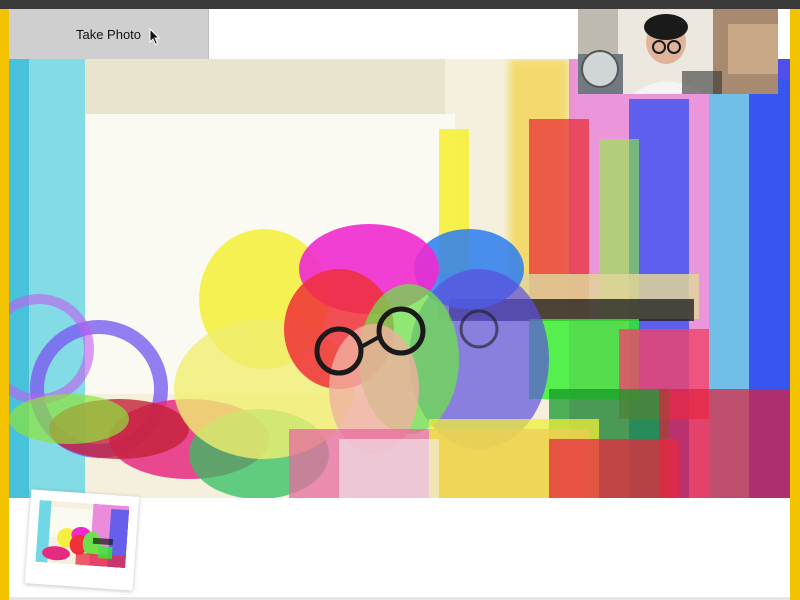  I want to click on webcam-inset, so click(678, 51).